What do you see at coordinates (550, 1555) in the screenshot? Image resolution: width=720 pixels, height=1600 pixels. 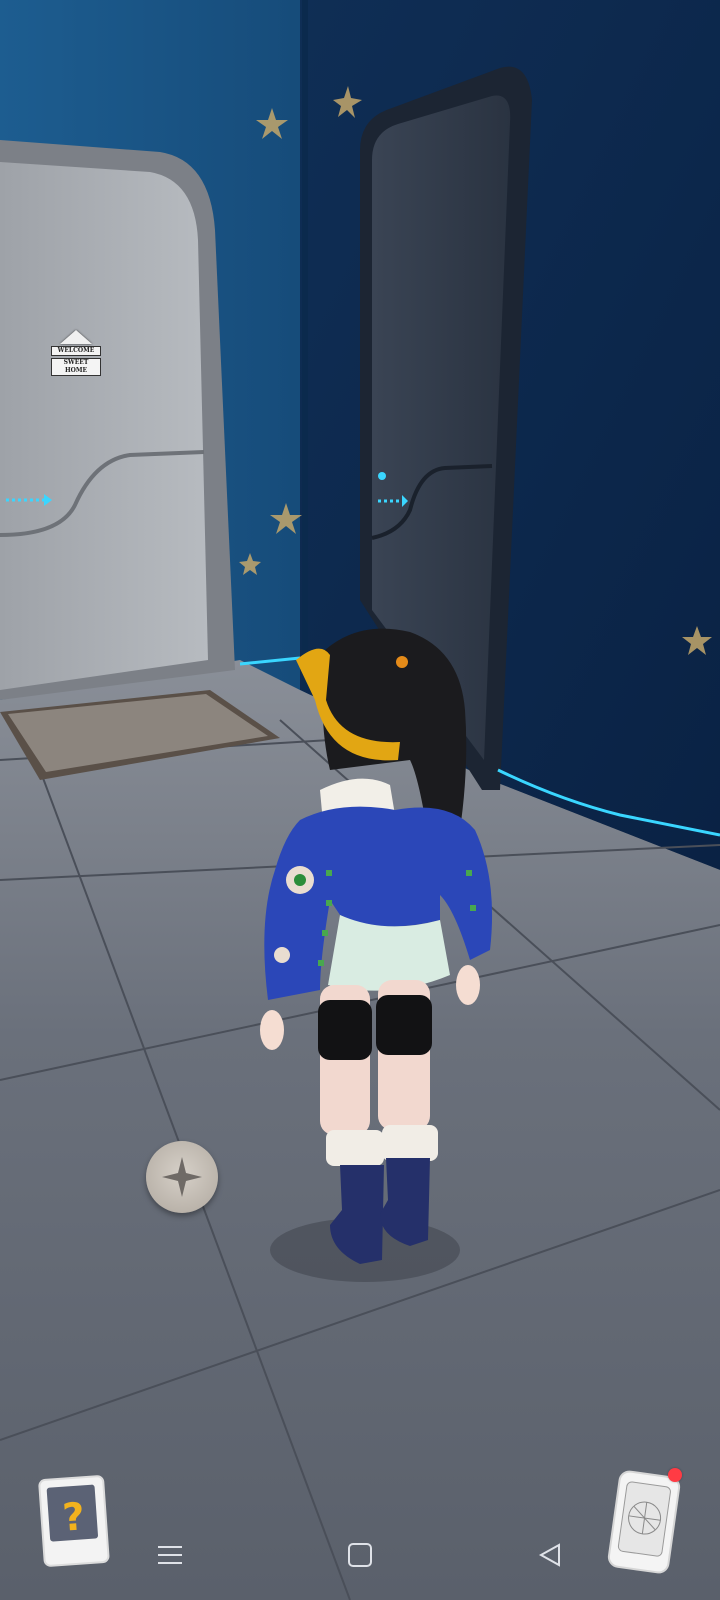 I see `back-triangle-icon` at bounding box center [550, 1555].